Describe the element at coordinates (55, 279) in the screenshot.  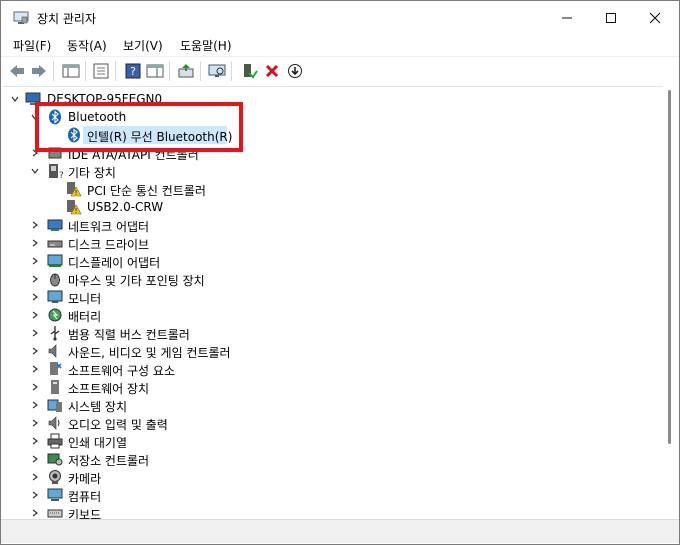
I see `mouse-icon` at that location.